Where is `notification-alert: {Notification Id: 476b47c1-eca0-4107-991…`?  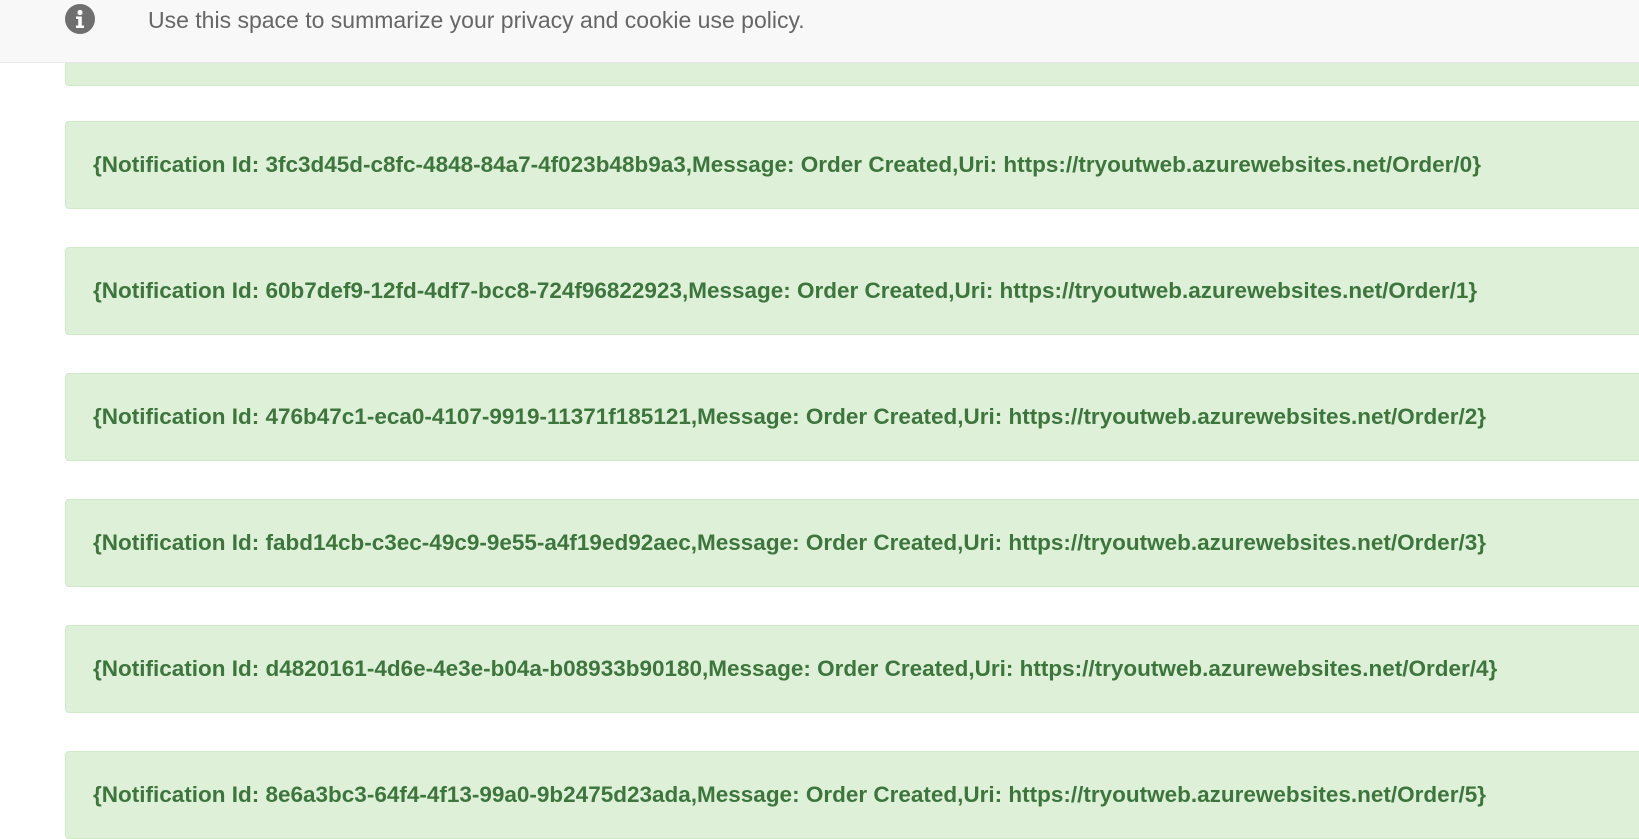
notification-alert: {Notification Id: 476b47c1-eca0-4107-991… is located at coordinates (852, 417).